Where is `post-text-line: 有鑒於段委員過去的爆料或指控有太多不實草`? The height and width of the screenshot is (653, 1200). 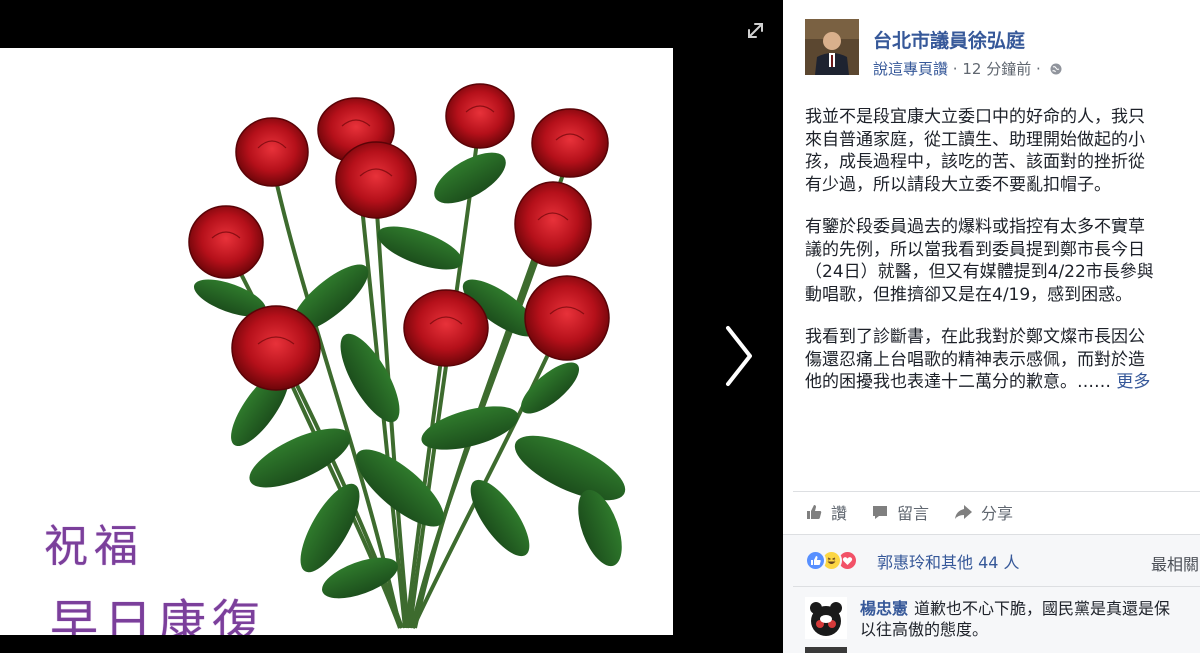
post-text-line: 有鑒於段委員過去的爆料或指控有太多不實草 is located at coordinates (975, 227).